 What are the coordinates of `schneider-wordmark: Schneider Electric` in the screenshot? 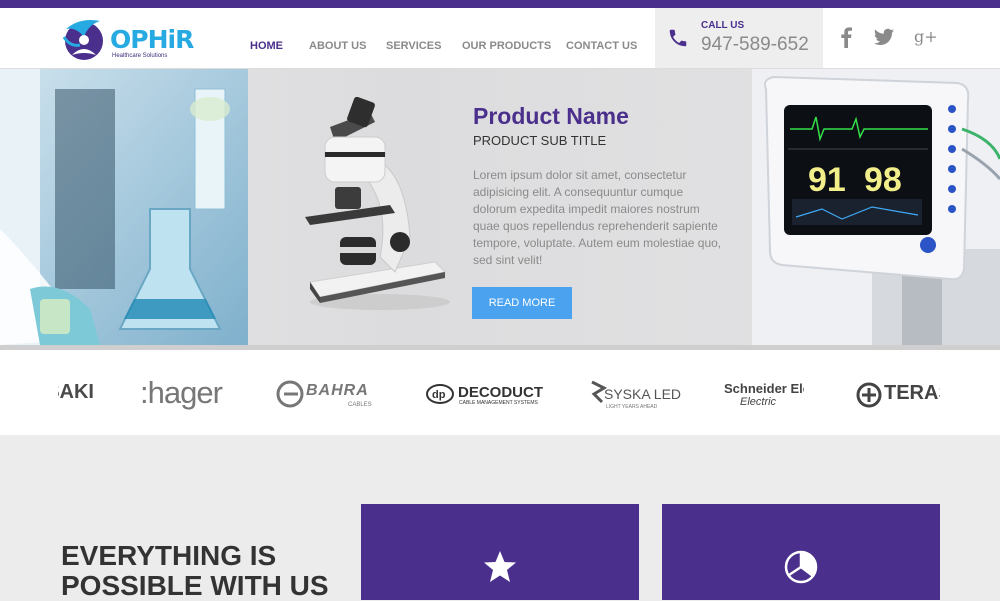 It's located at (764, 389).